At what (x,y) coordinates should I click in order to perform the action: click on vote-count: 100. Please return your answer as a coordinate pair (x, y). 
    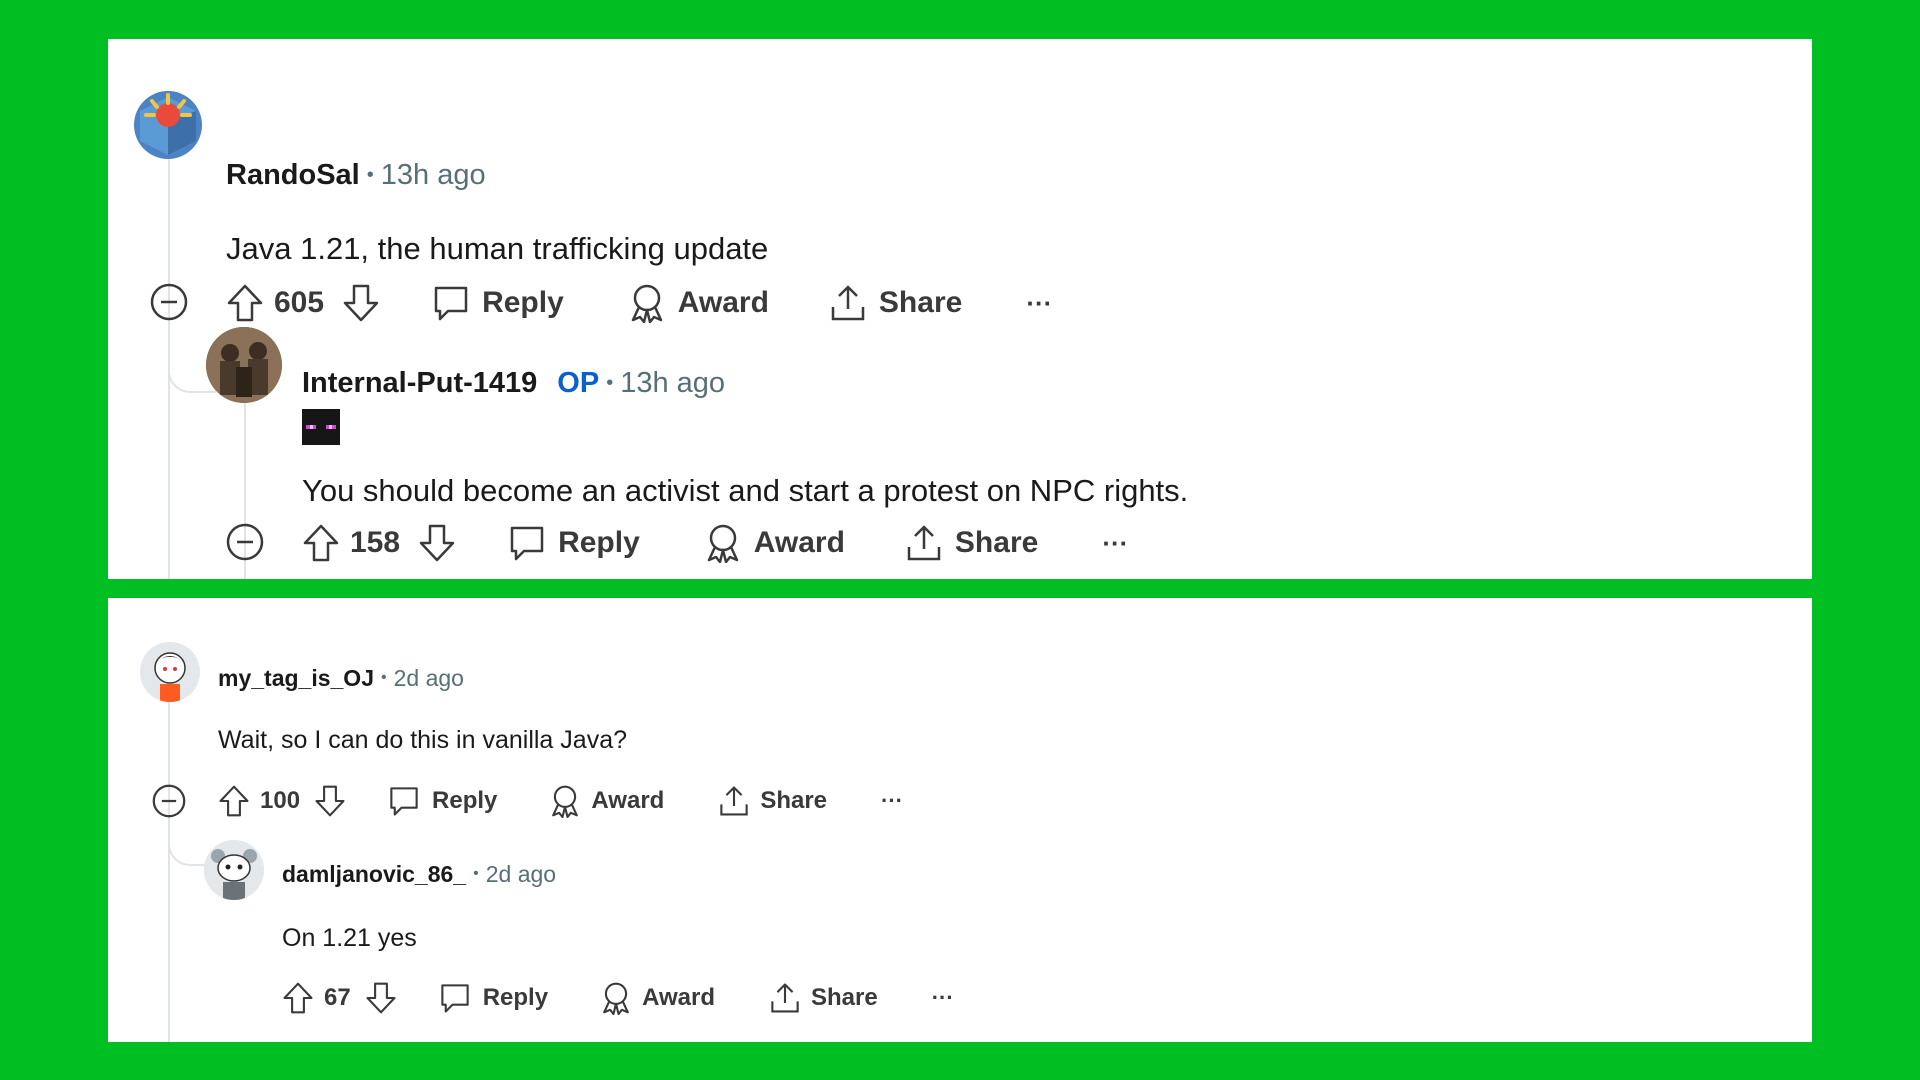
    Looking at the image, I should click on (280, 800).